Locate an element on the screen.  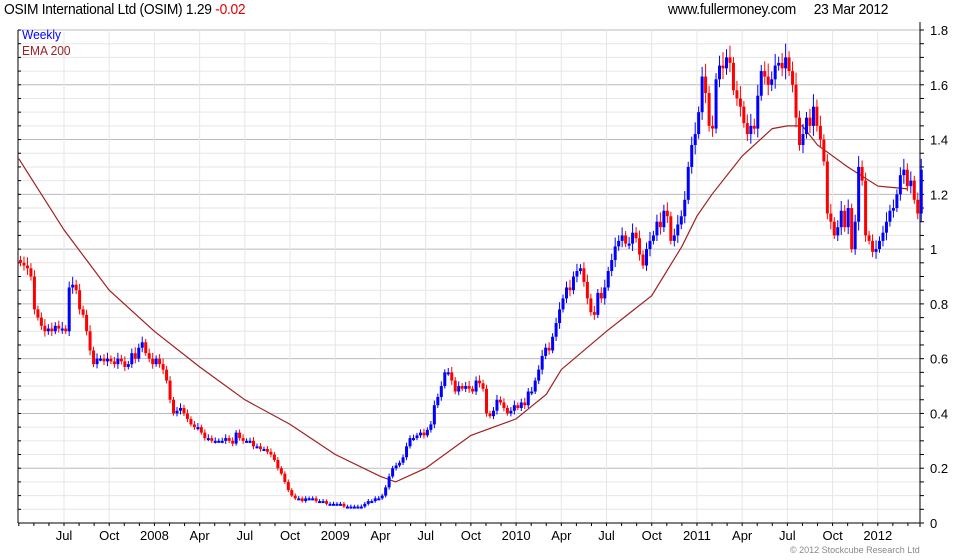
y-tick-label: 0 is located at coordinates (933, 523).